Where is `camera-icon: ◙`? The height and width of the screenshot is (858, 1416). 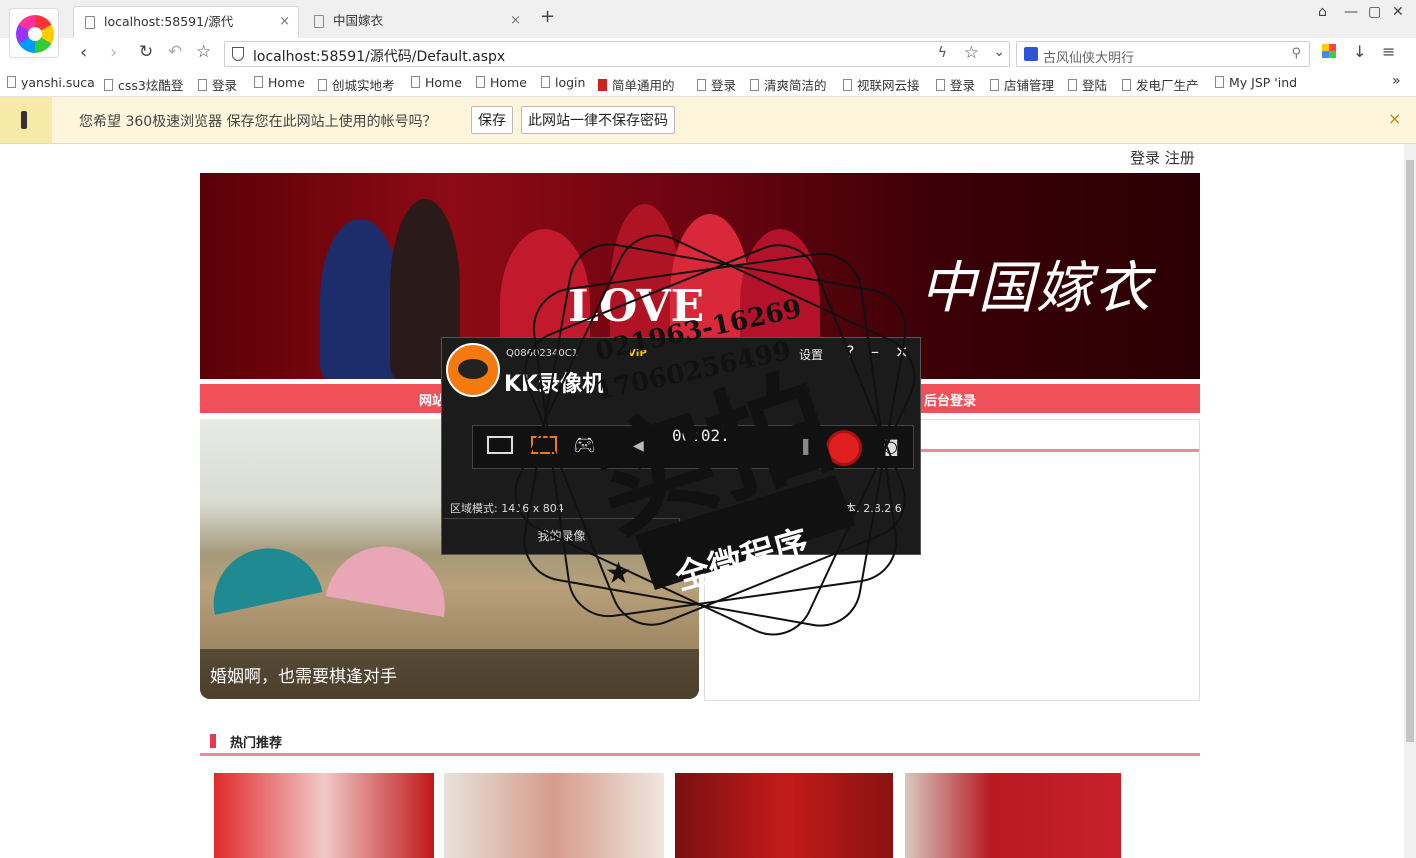
camera-icon: ◙ is located at coordinates (891, 446).